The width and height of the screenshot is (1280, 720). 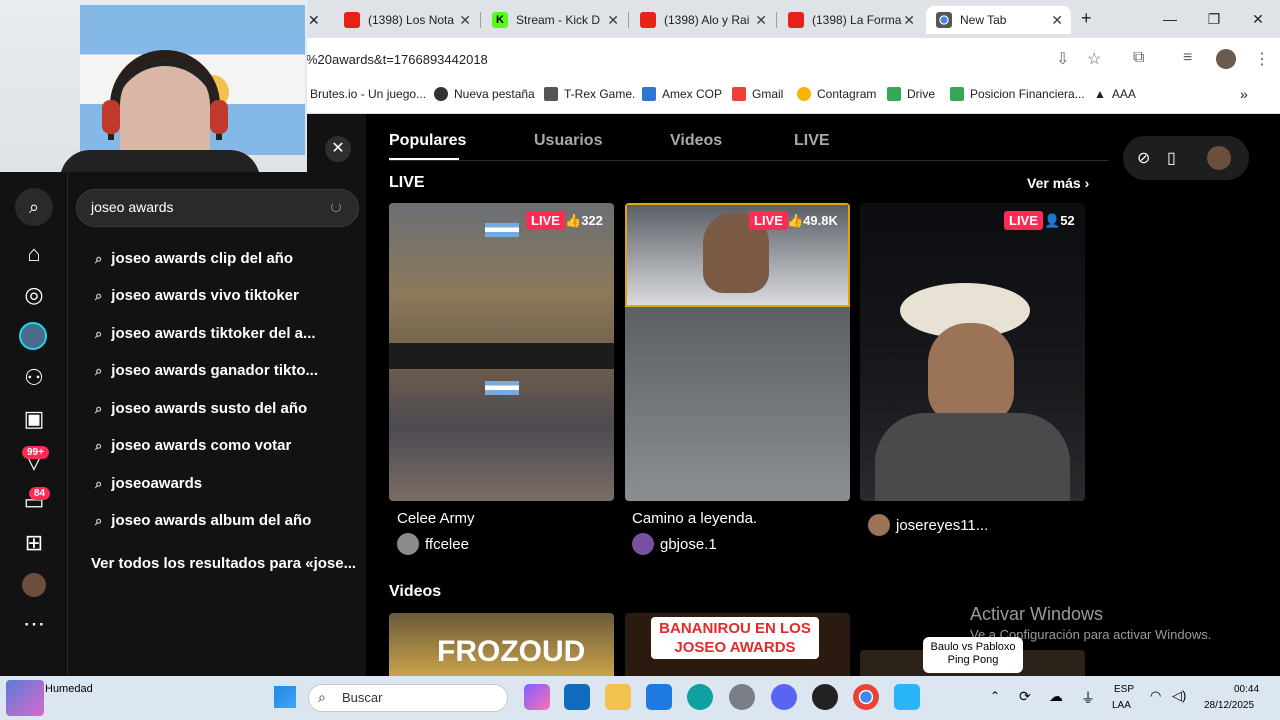 I want to click on clock-date: 28/12/2025, so click(x=1229, y=705).